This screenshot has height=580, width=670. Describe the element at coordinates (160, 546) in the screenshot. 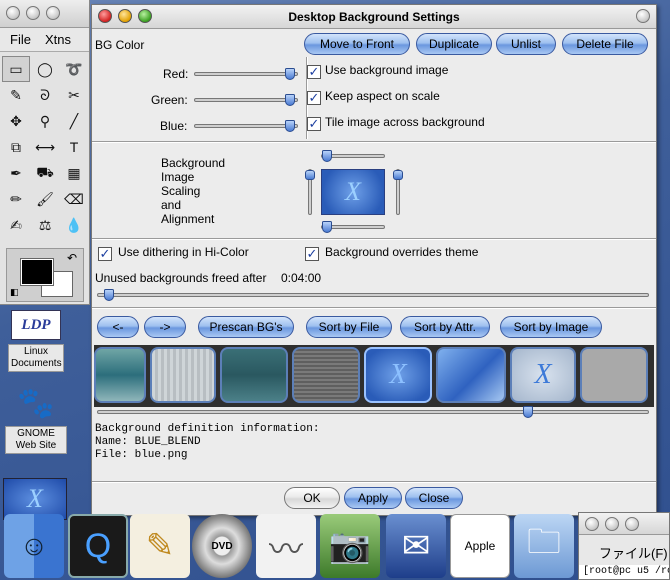

I see `textedit-icon: ✎` at that location.